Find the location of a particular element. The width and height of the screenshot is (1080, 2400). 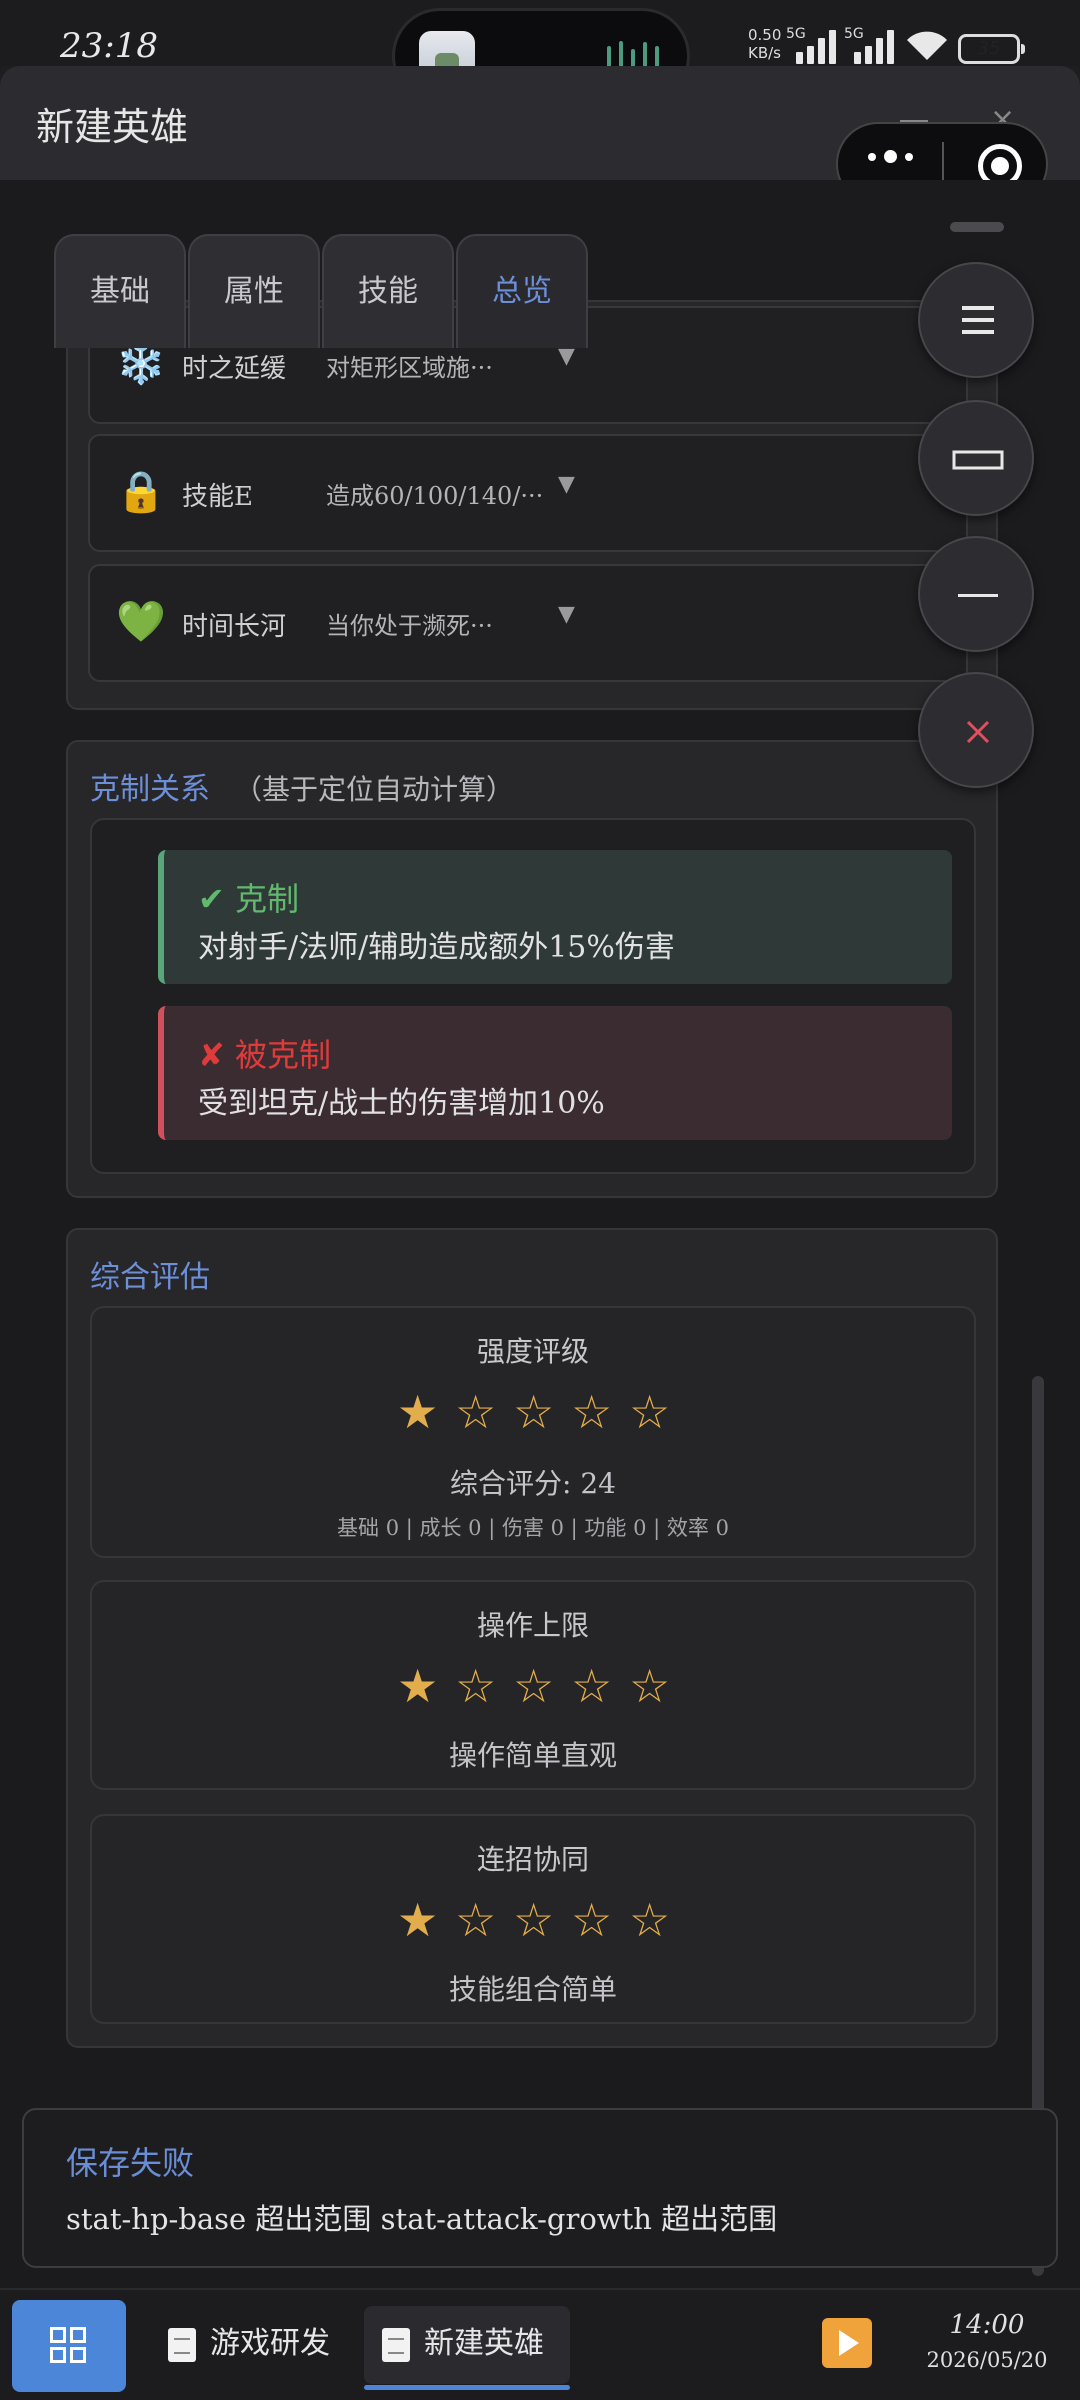

tab-skills: 技能 is located at coordinates (388, 291).